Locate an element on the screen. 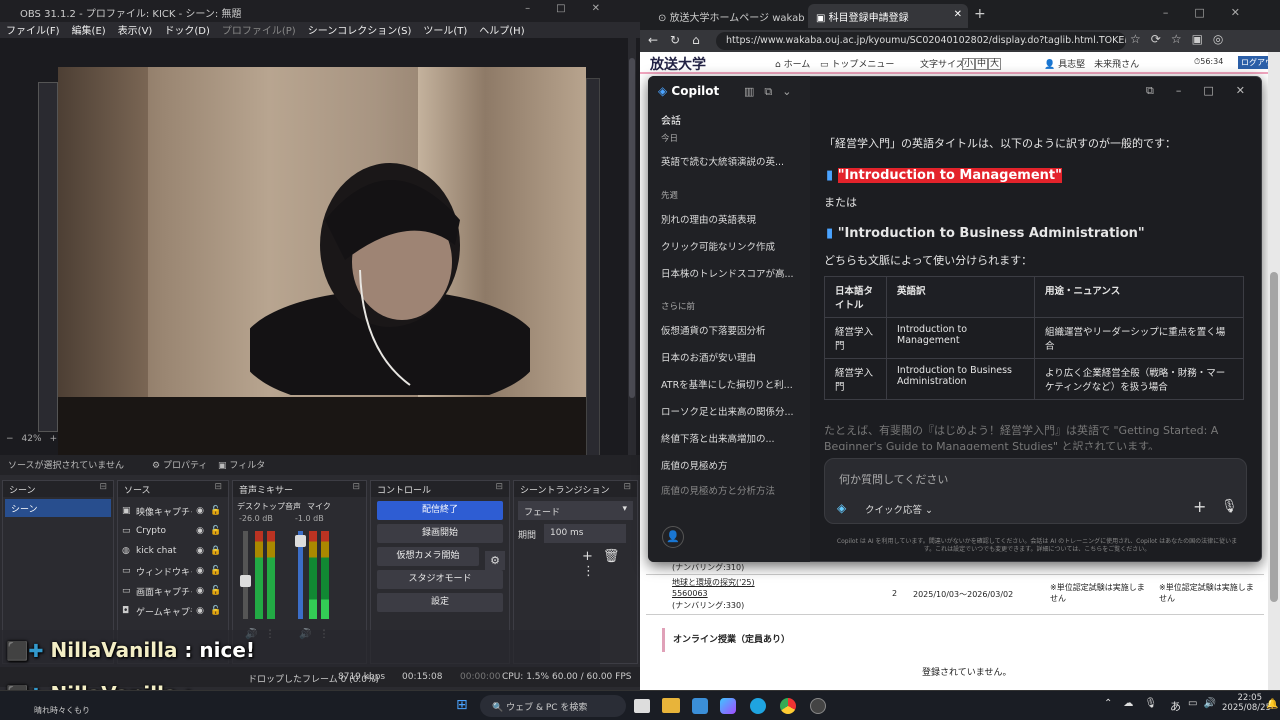  size-large: 大 is located at coordinates (995, 64).